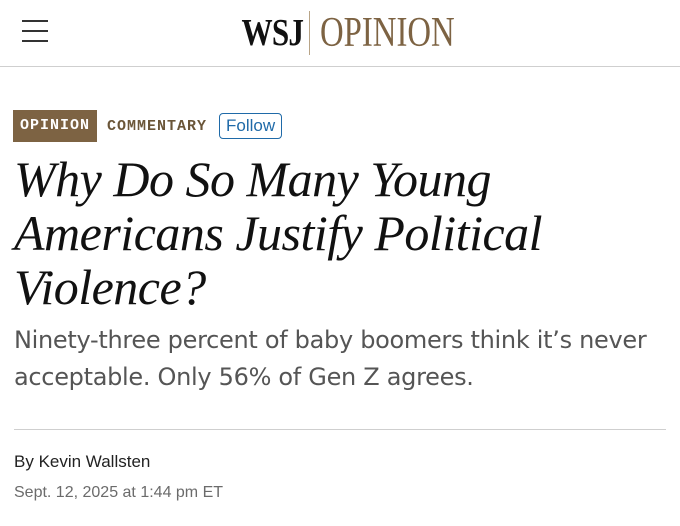 Image resolution: width=680 pixels, height=526 pixels. I want to click on article-tags: OPINION COMMENTARY Follow, so click(148, 126).